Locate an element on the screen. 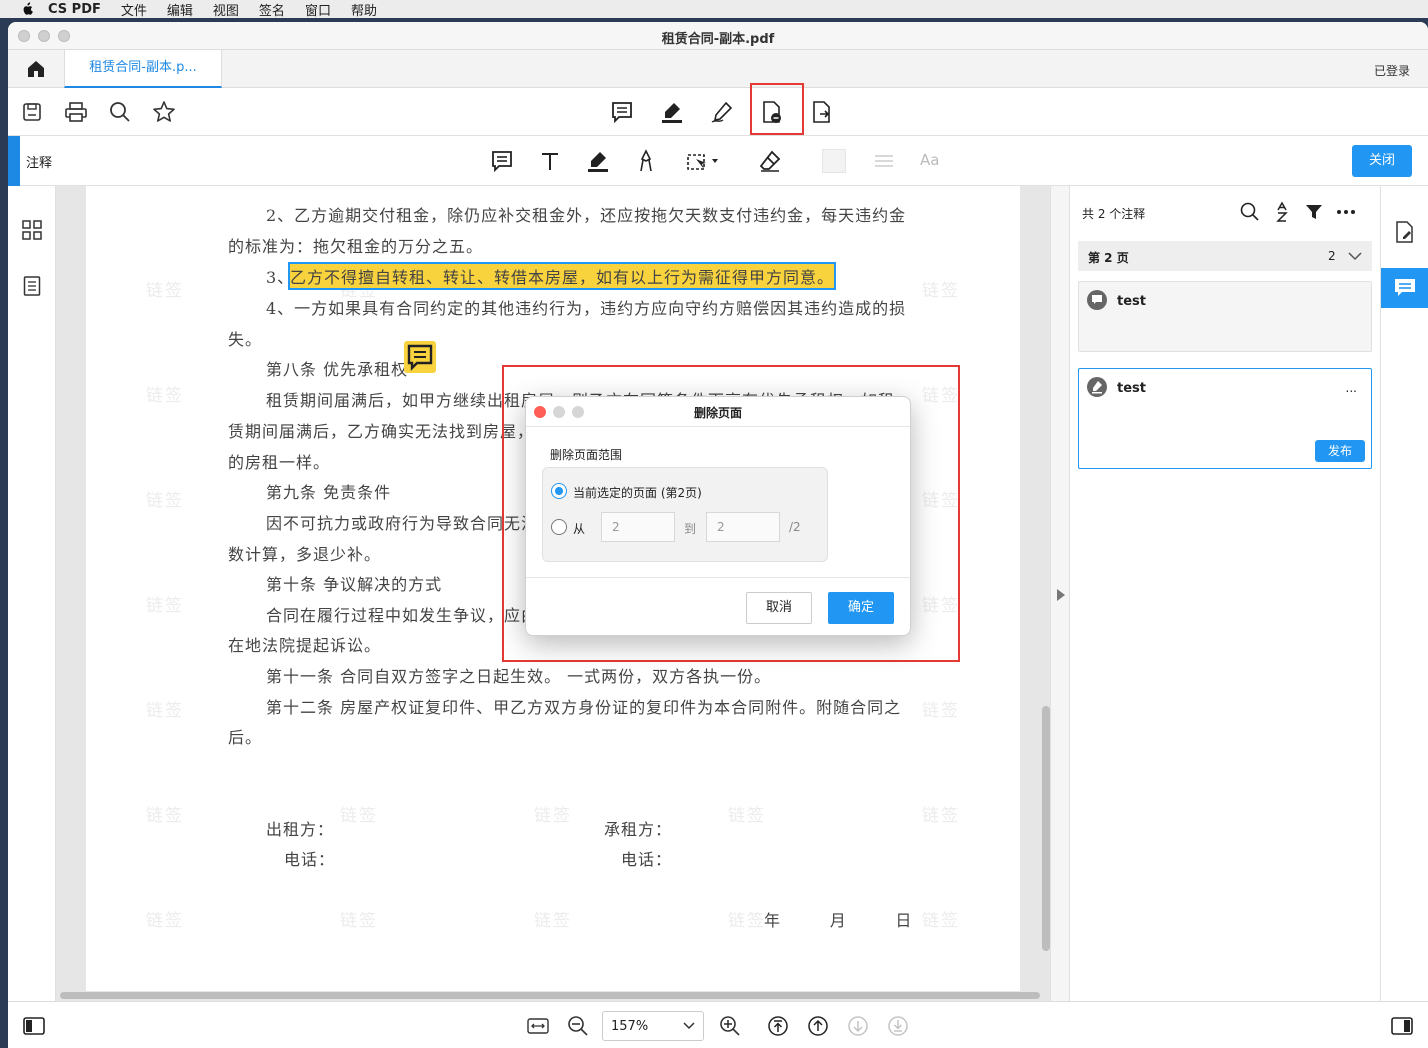 The width and height of the screenshot is (1428, 1048). toggle-left-panel-button is located at coordinates (34, 1026).